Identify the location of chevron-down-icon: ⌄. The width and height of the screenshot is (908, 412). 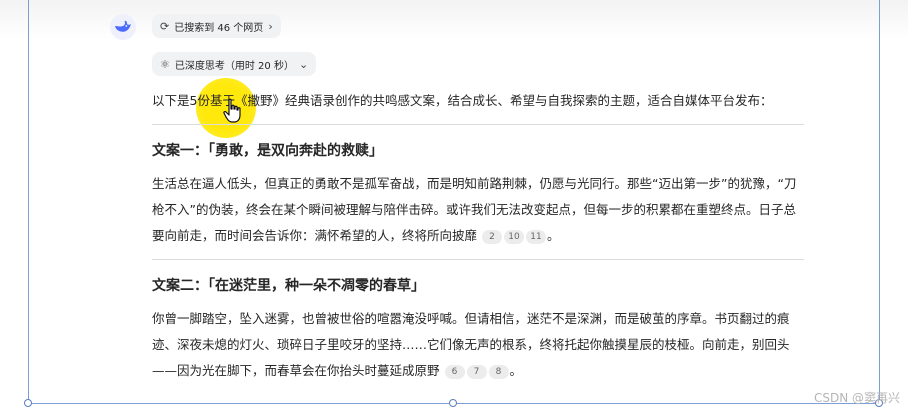
(303, 64).